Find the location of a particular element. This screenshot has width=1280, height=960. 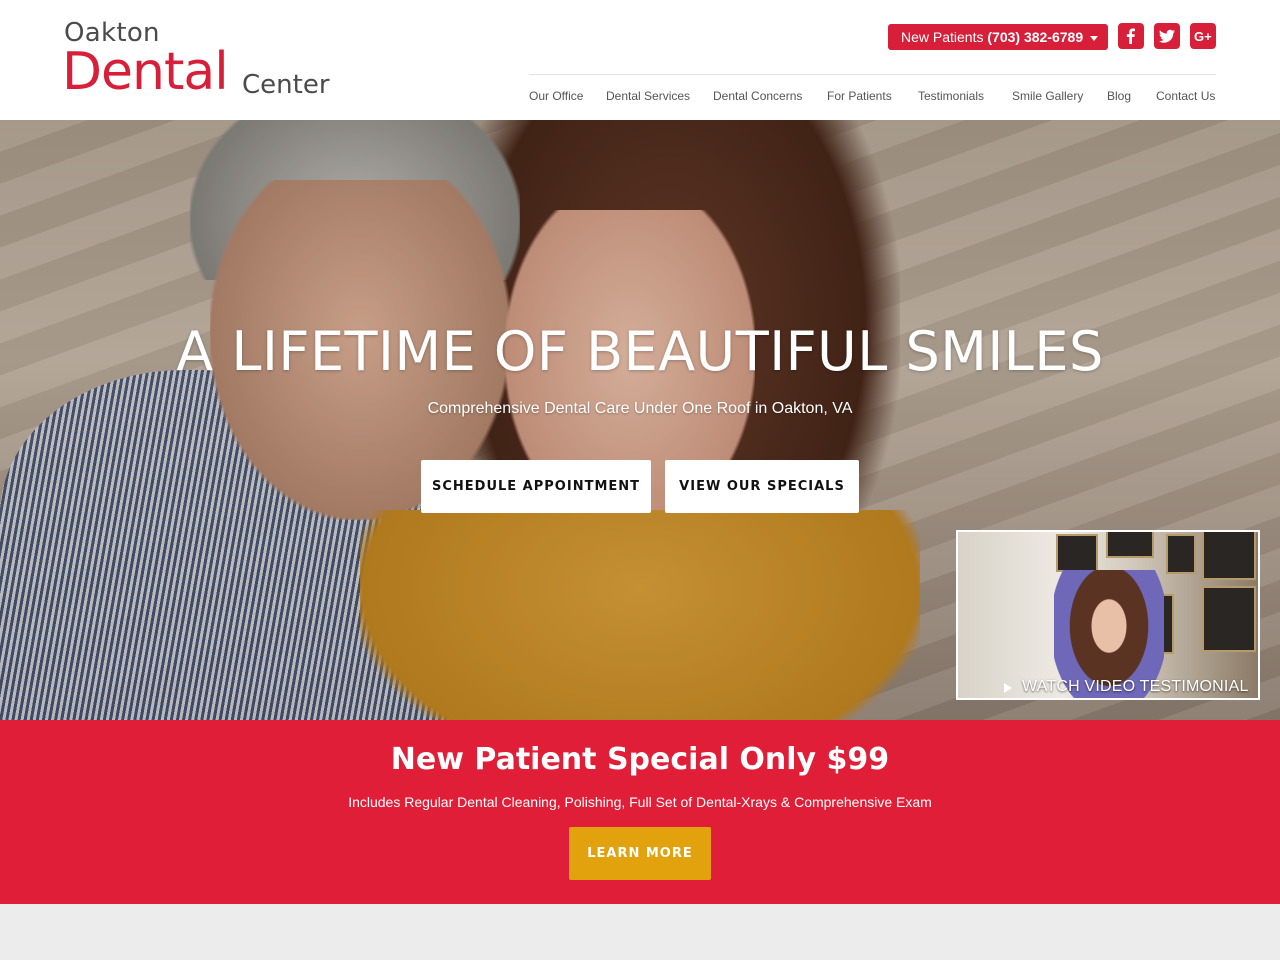

logo-line-2: Dental is located at coordinates (145, 72).